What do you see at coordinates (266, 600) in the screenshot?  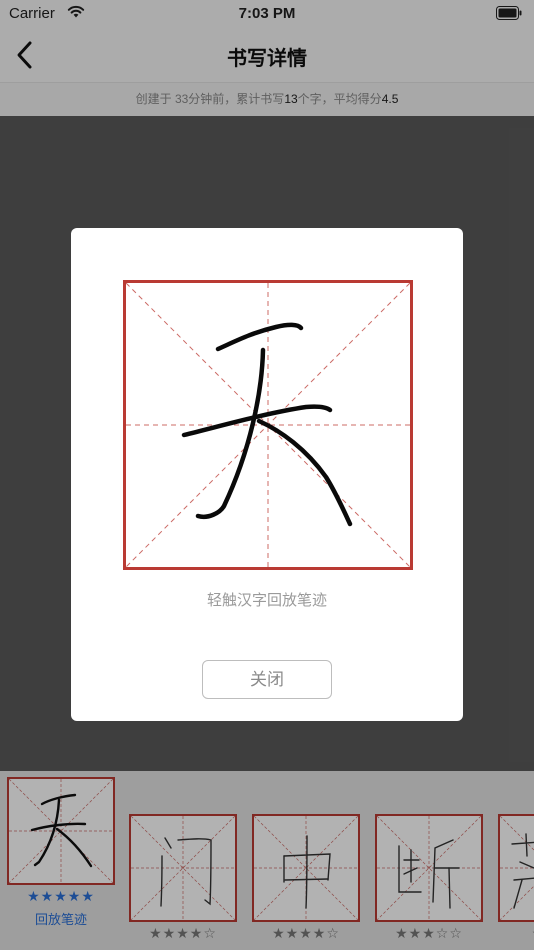 I see `replay-hint: 轻触汉字回放笔迹` at bounding box center [266, 600].